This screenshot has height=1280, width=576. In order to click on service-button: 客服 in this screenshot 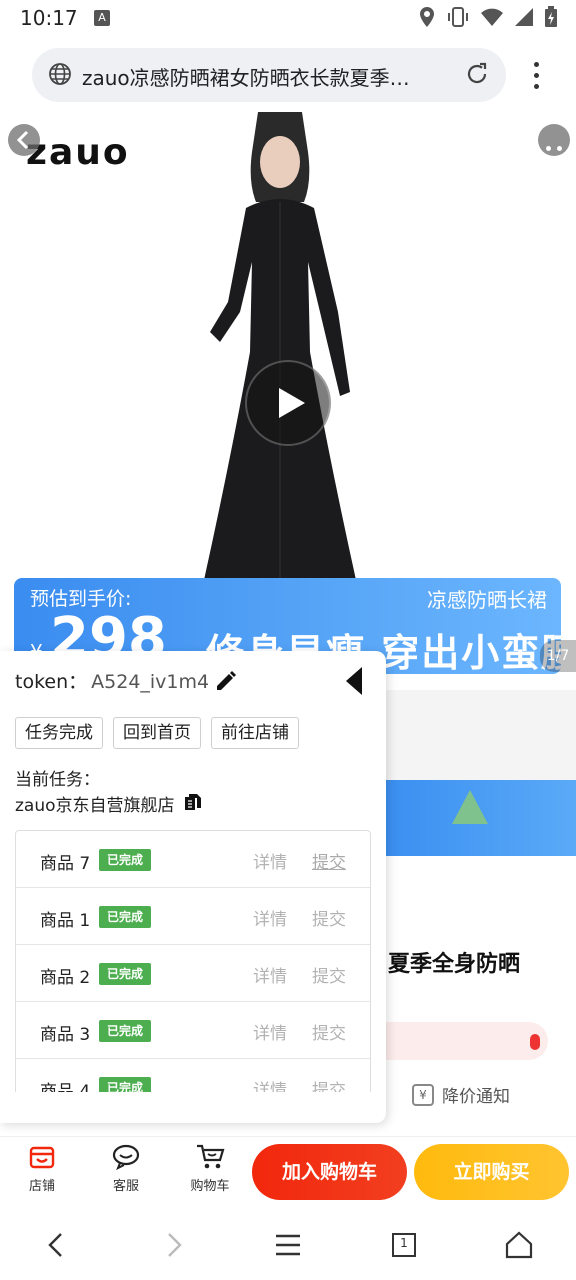, I will do `click(126, 1168)`.